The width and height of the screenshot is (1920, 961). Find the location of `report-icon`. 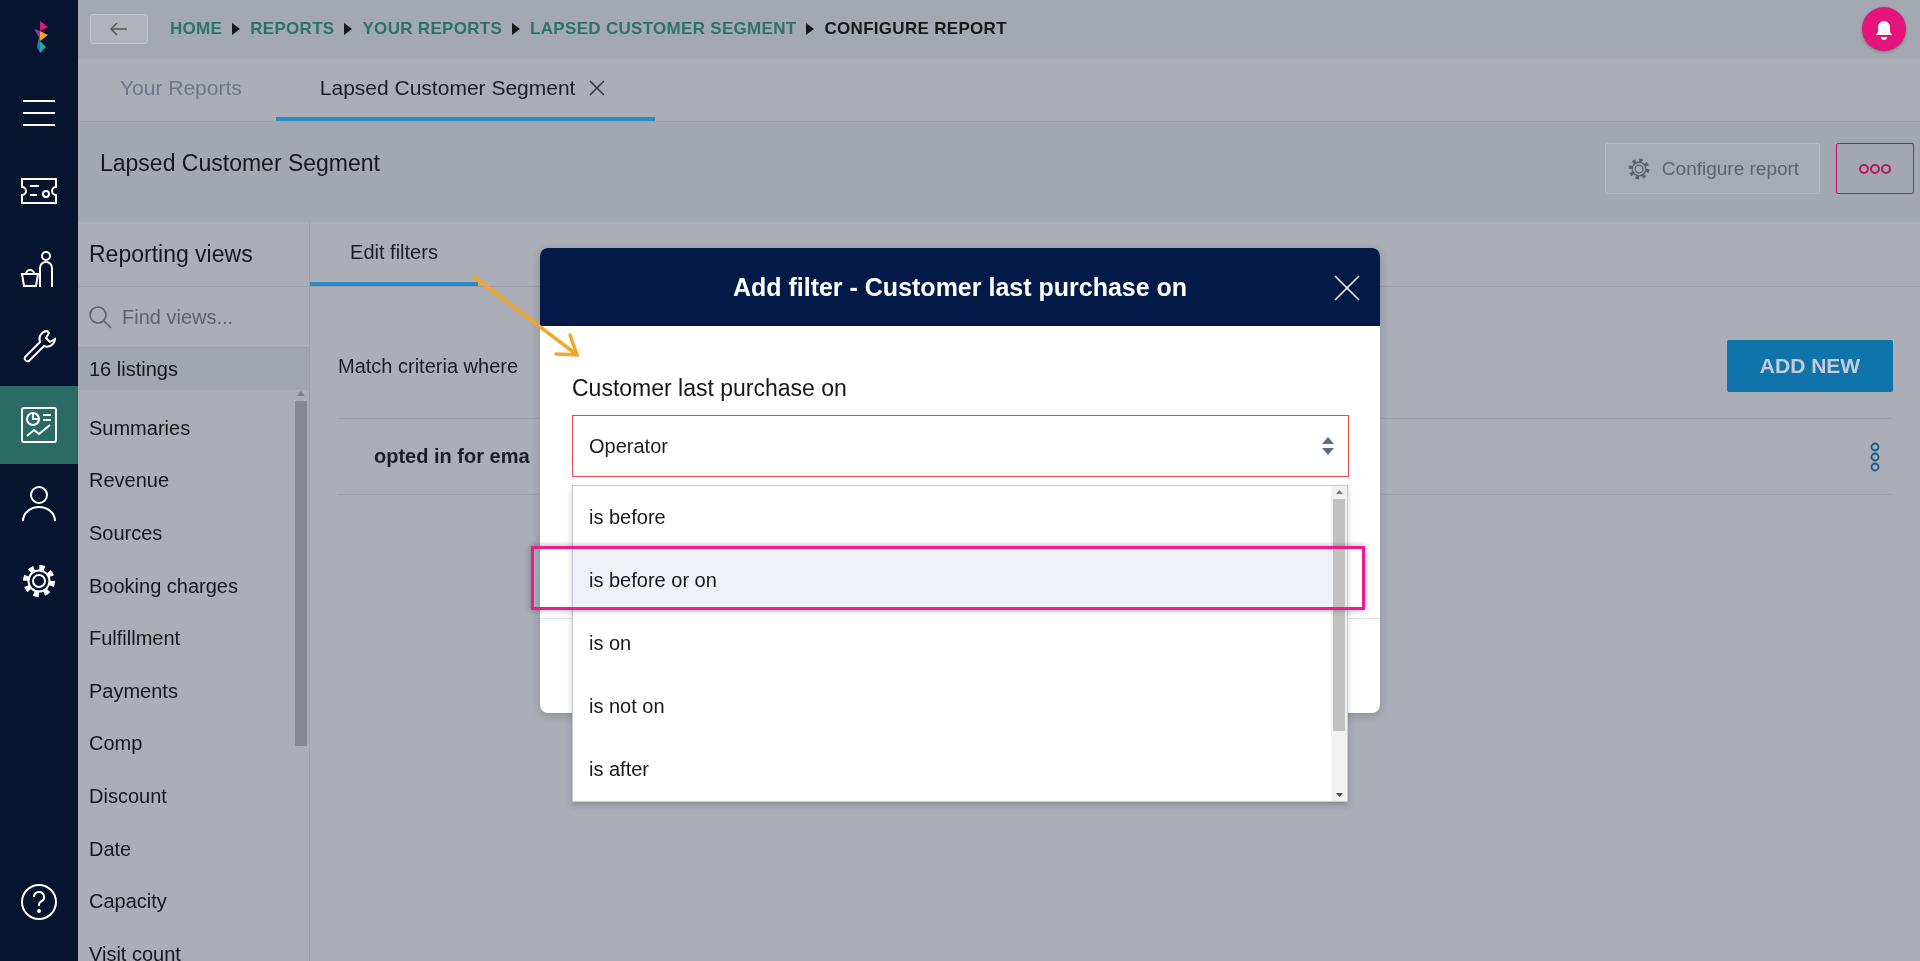

report-icon is located at coordinates (39, 425).